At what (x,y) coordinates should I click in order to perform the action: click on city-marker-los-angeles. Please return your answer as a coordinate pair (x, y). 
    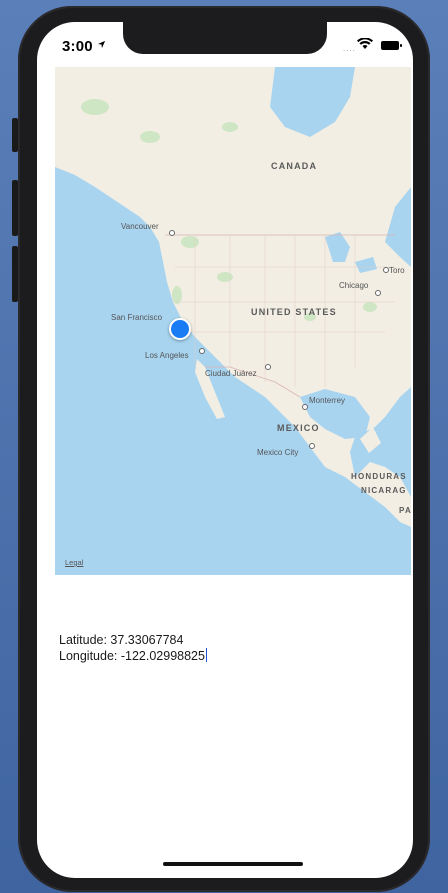
    Looking at the image, I should click on (202, 351).